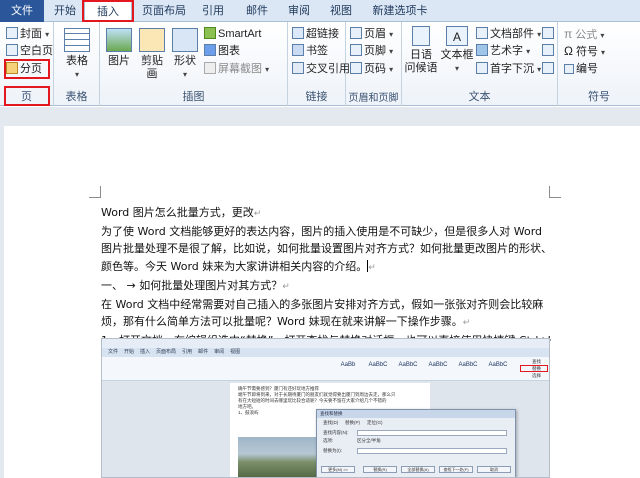 Image resolution: width=640 pixels, height=478 pixels. What do you see at coordinates (356, 50) in the screenshot?
I see `footer-icon` at bounding box center [356, 50].